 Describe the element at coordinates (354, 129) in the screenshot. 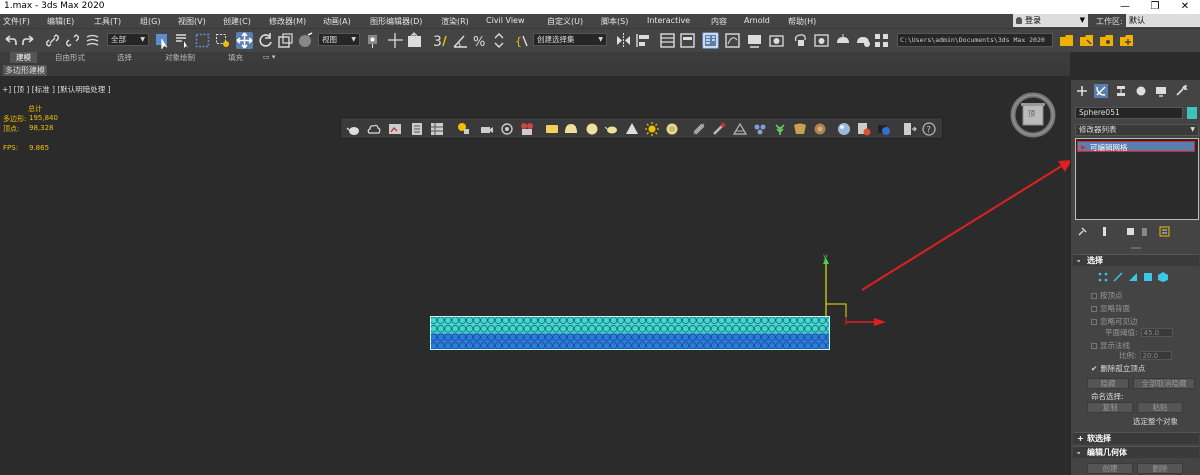

I see `teapot-icon` at that location.